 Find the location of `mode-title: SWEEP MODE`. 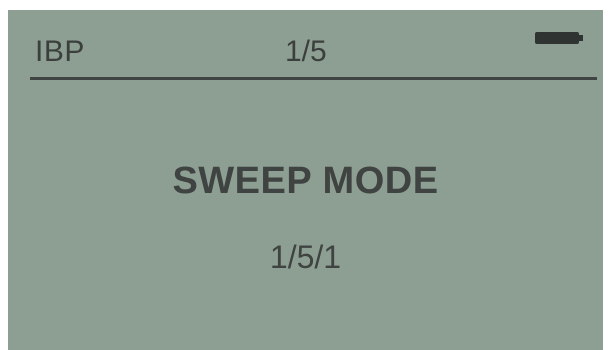

mode-title: SWEEP MODE is located at coordinates (305, 181).